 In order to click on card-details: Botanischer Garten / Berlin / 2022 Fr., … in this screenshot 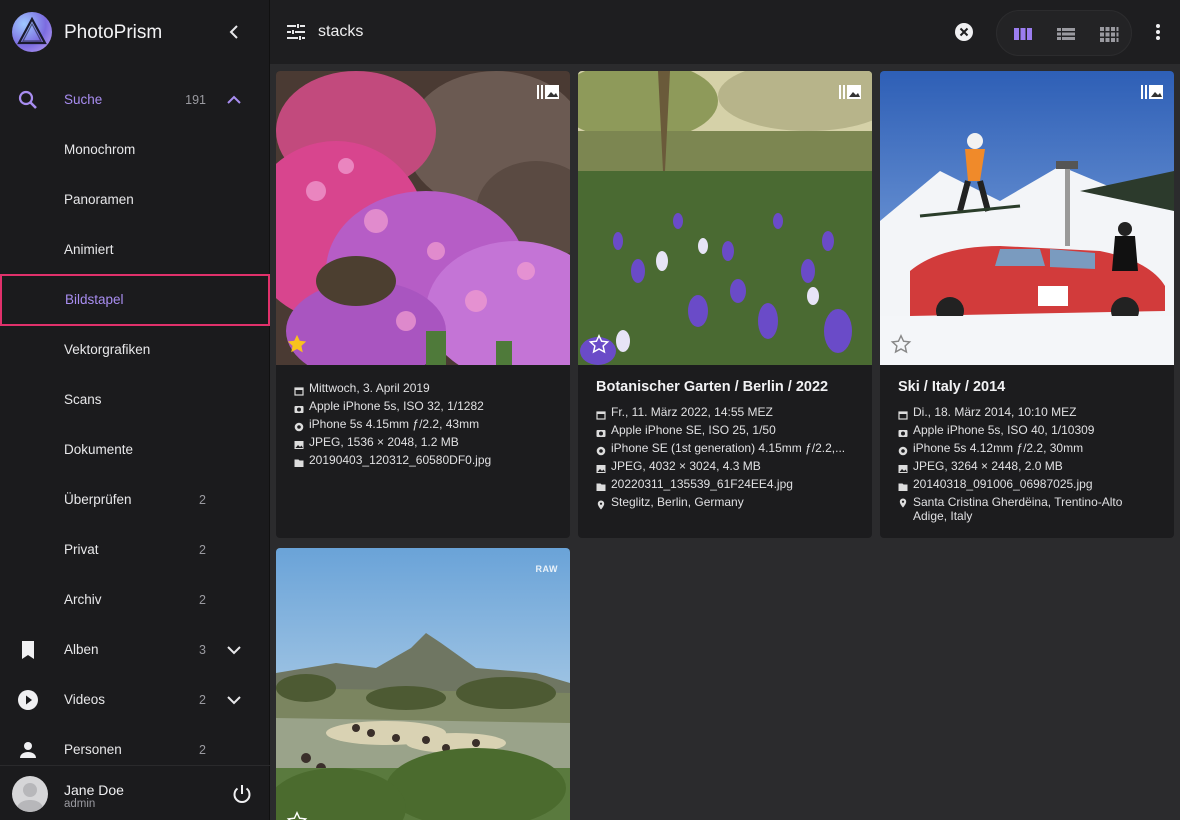, I will do `click(725, 445)`.